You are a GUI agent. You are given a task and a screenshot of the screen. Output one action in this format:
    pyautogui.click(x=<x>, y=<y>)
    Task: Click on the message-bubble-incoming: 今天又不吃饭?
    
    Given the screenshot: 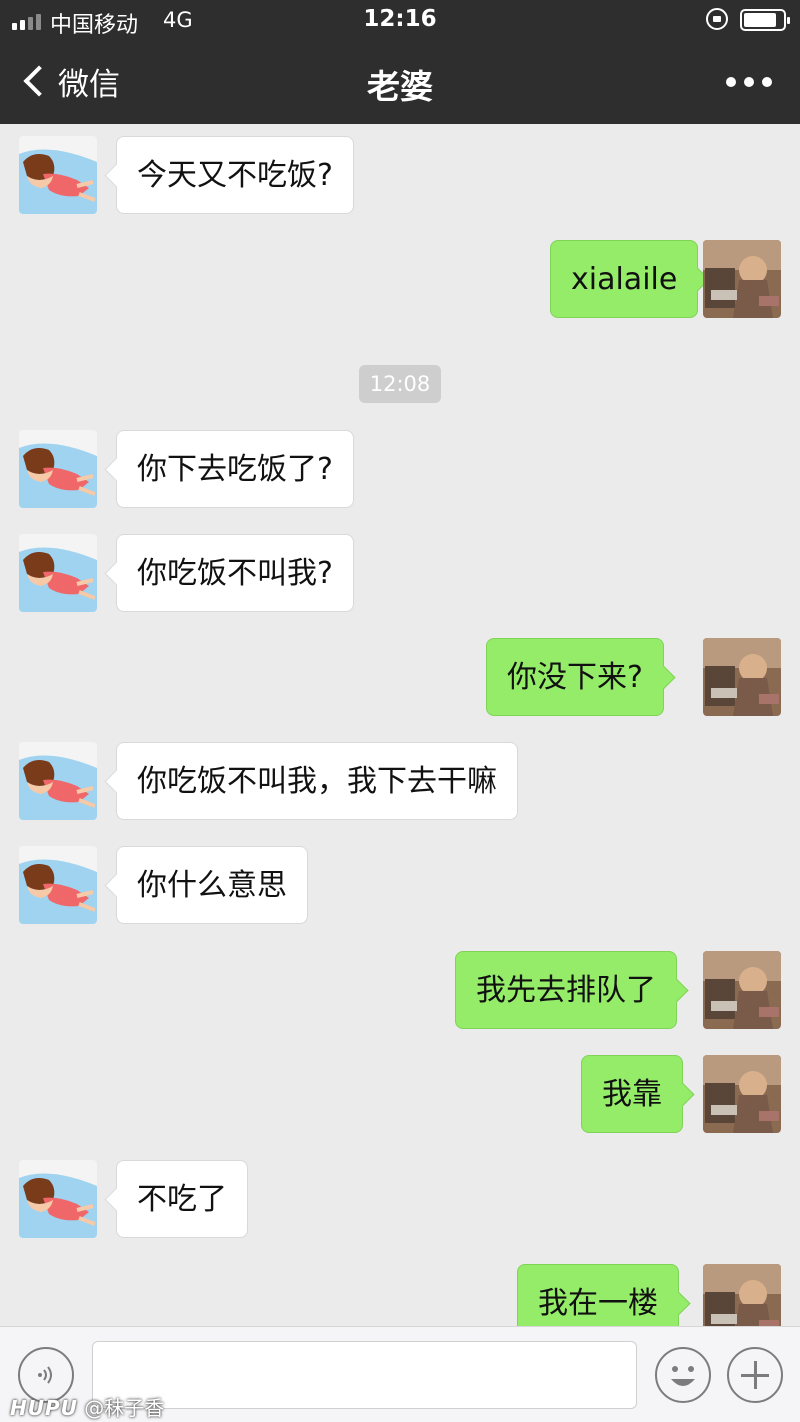 What is the action you would take?
    pyautogui.click(x=235, y=175)
    